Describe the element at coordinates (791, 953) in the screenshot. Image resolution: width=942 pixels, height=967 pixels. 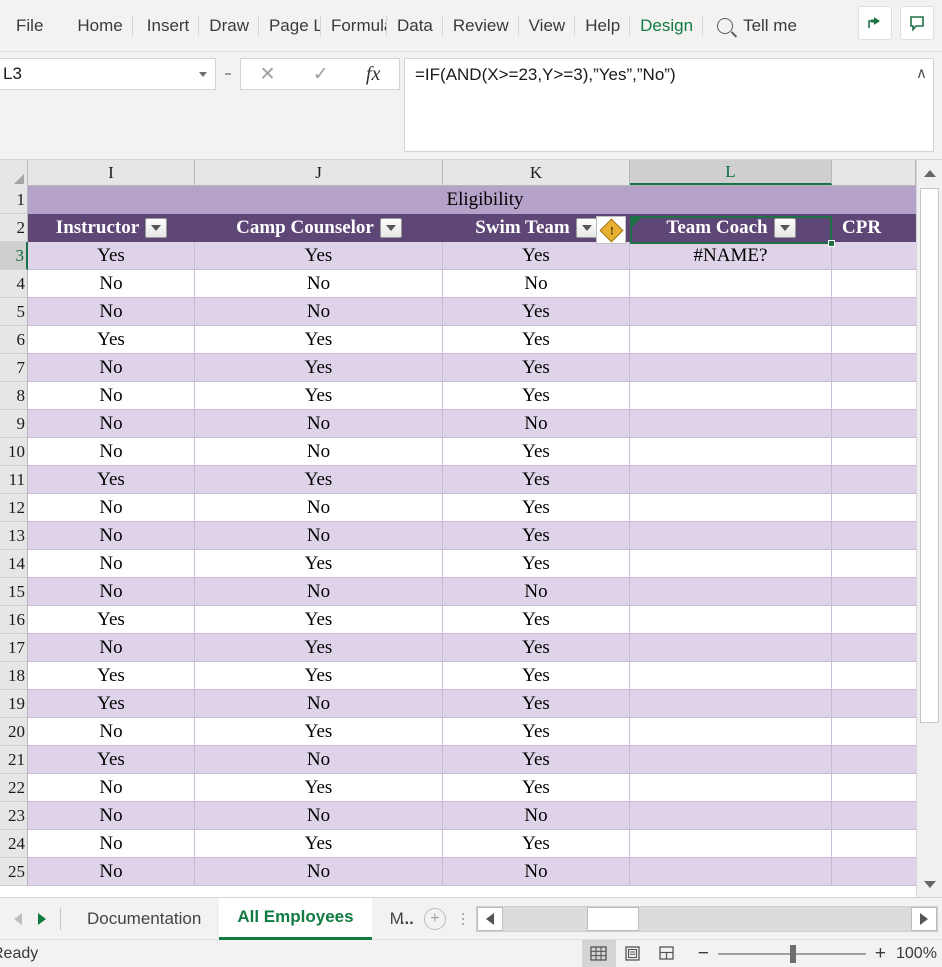
I see `zoom-slider-track` at that location.